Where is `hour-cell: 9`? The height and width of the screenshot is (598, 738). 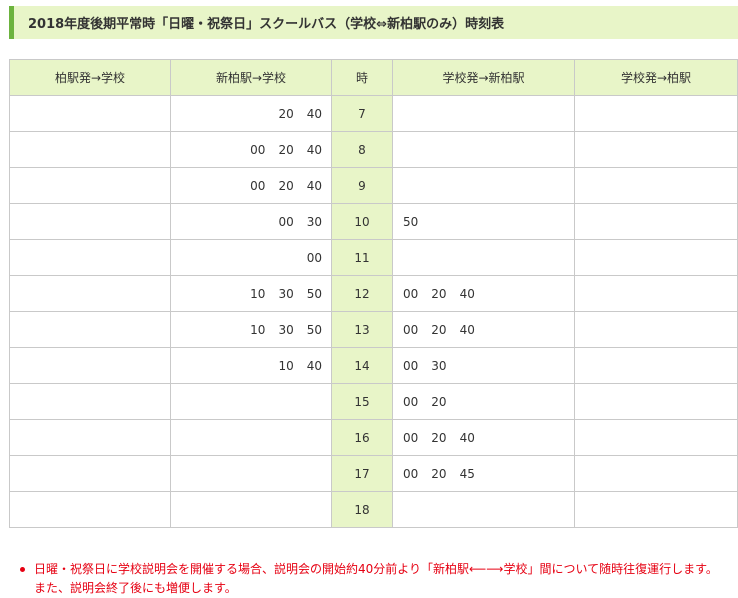
hour-cell: 9 is located at coordinates (362, 185).